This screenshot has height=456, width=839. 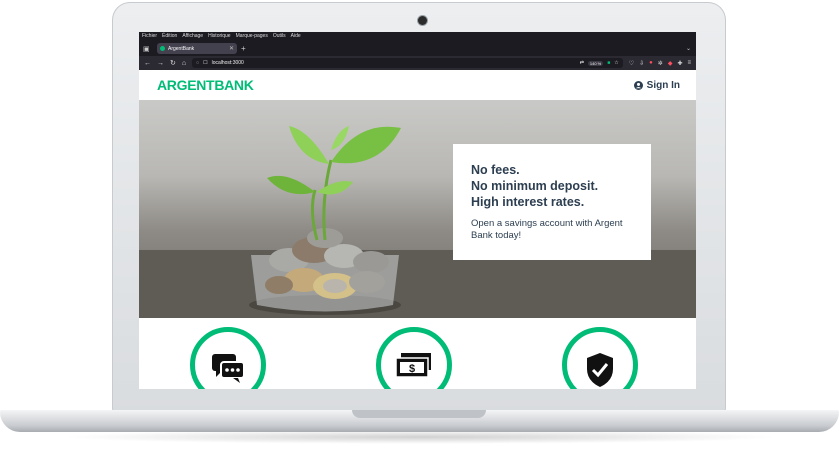 I want to click on favicon-icon, so click(x=162, y=48).